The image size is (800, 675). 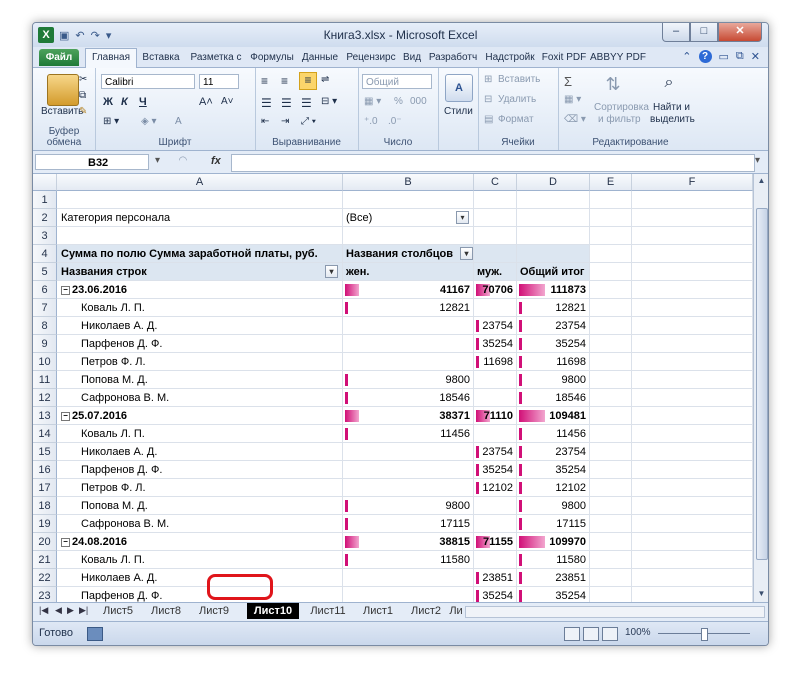 What do you see at coordinates (495, 290) in the screenshot?
I see `cell-c: 70706` at bounding box center [495, 290].